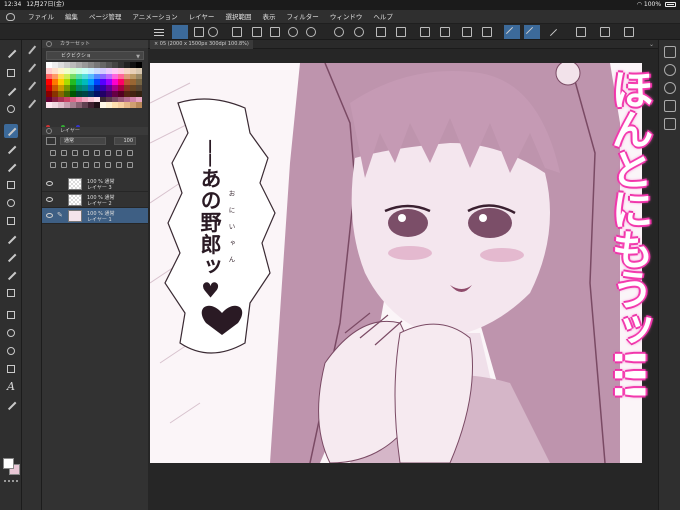  What do you see at coordinates (119, 165) in the screenshot?
I see `apply-mask-icon` at bounding box center [119, 165].